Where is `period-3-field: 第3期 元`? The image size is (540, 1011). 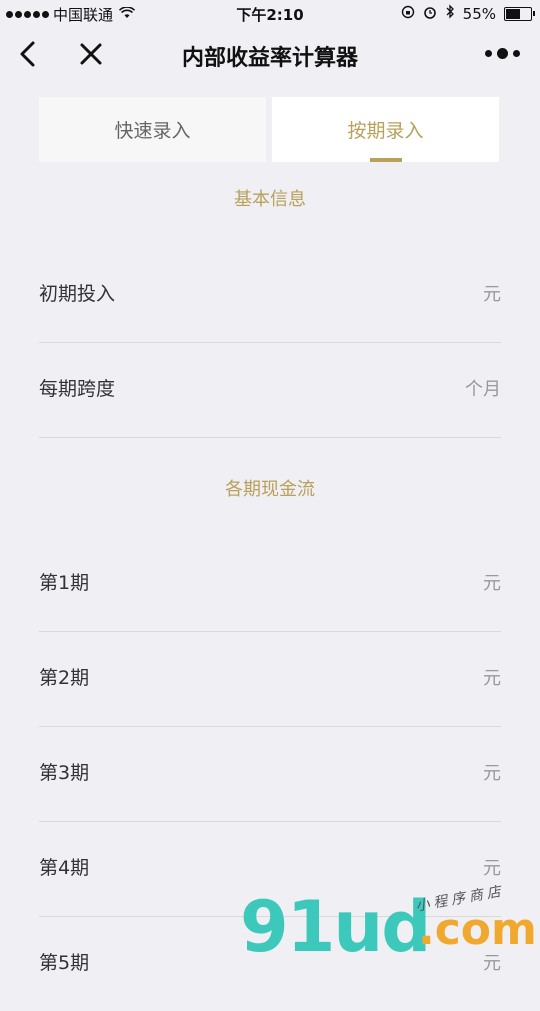 period-3-field: 第3期 元 is located at coordinates (270, 774).